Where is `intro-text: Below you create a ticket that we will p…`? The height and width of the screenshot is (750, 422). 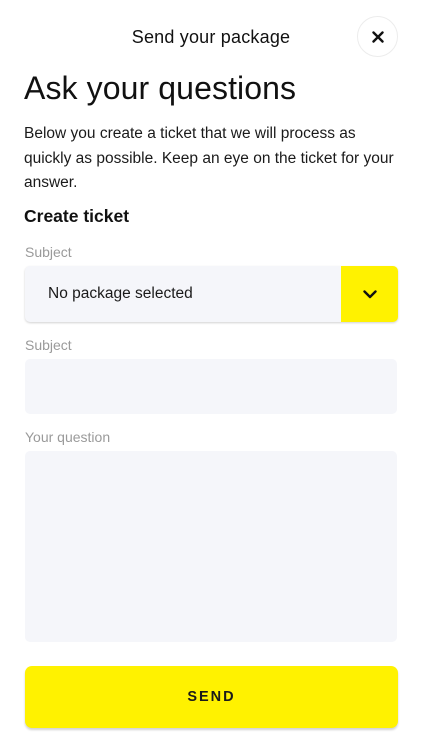 intro-text: Below you create a ticket that we will p… is located at coordinates (209, 158).